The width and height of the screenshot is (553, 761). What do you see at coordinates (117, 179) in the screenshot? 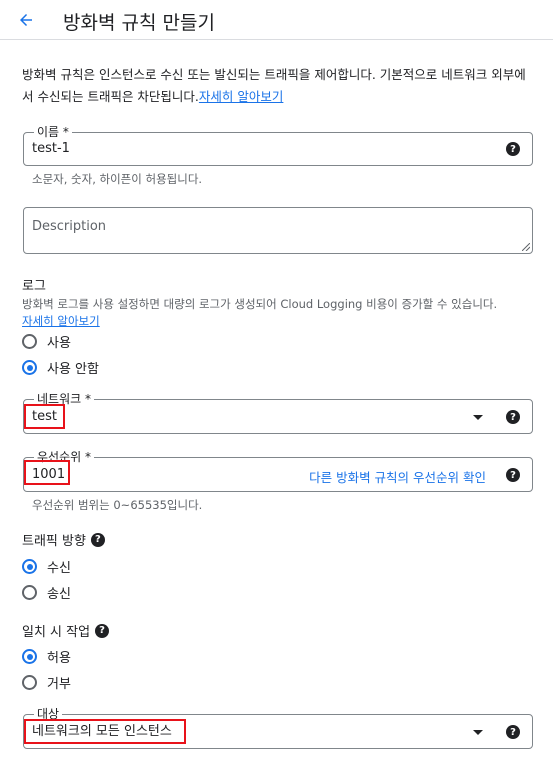
I see `name-hint: 소문자, 숫자, 하이픈이 허용됩니다.` at bounding box center [117, 179].